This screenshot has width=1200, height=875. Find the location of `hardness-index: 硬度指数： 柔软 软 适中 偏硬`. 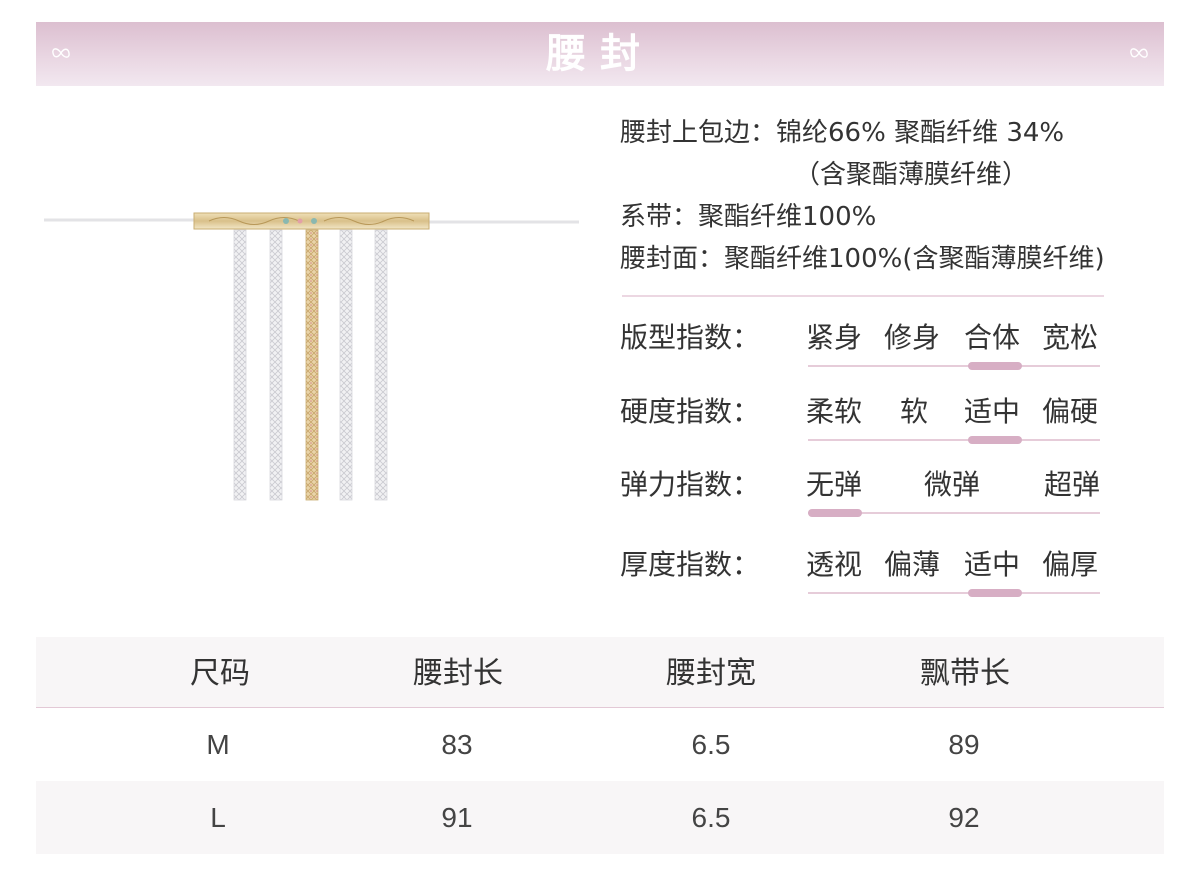

hardness-index: 硬度指数： 柔软 软 适中 偏硬 is located at coordinates (870, 422).